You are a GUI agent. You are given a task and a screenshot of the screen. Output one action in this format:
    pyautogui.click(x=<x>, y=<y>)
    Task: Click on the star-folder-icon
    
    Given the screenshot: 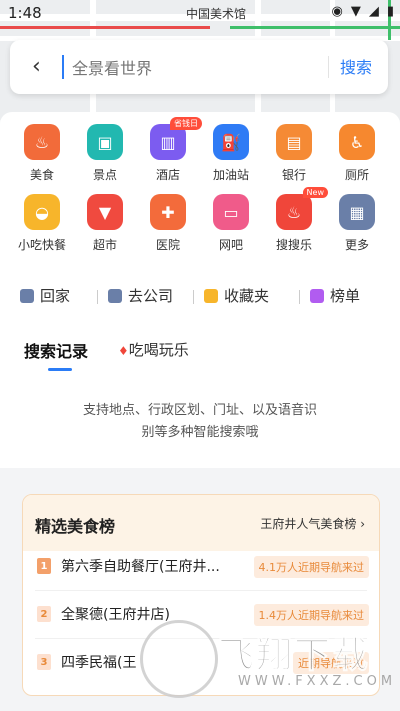 What is the action you would take?
    pyautogui.click(x=211, y=295)
    